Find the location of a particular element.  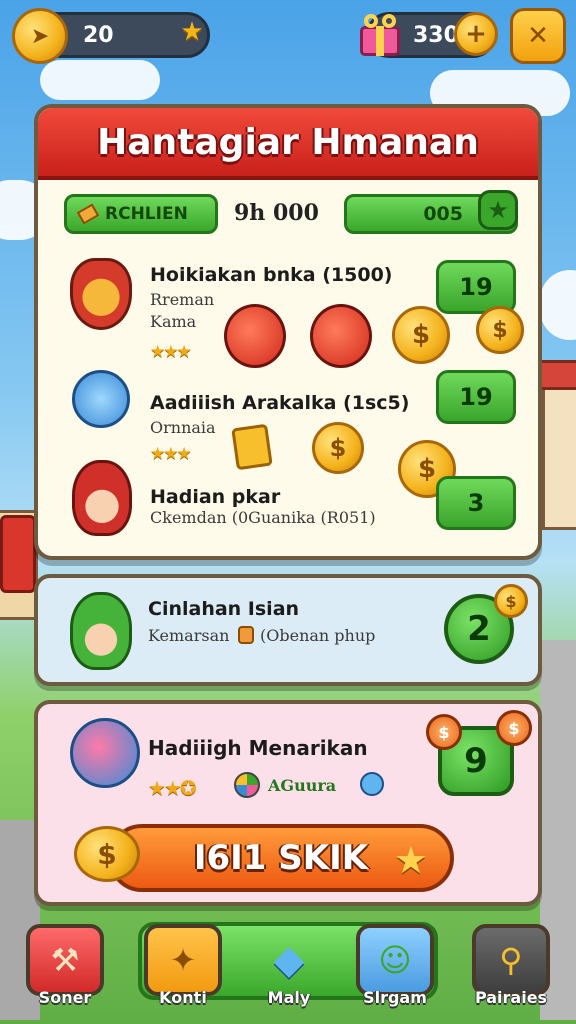

claim-button-2: 19 is located at coordinates (476, 397).